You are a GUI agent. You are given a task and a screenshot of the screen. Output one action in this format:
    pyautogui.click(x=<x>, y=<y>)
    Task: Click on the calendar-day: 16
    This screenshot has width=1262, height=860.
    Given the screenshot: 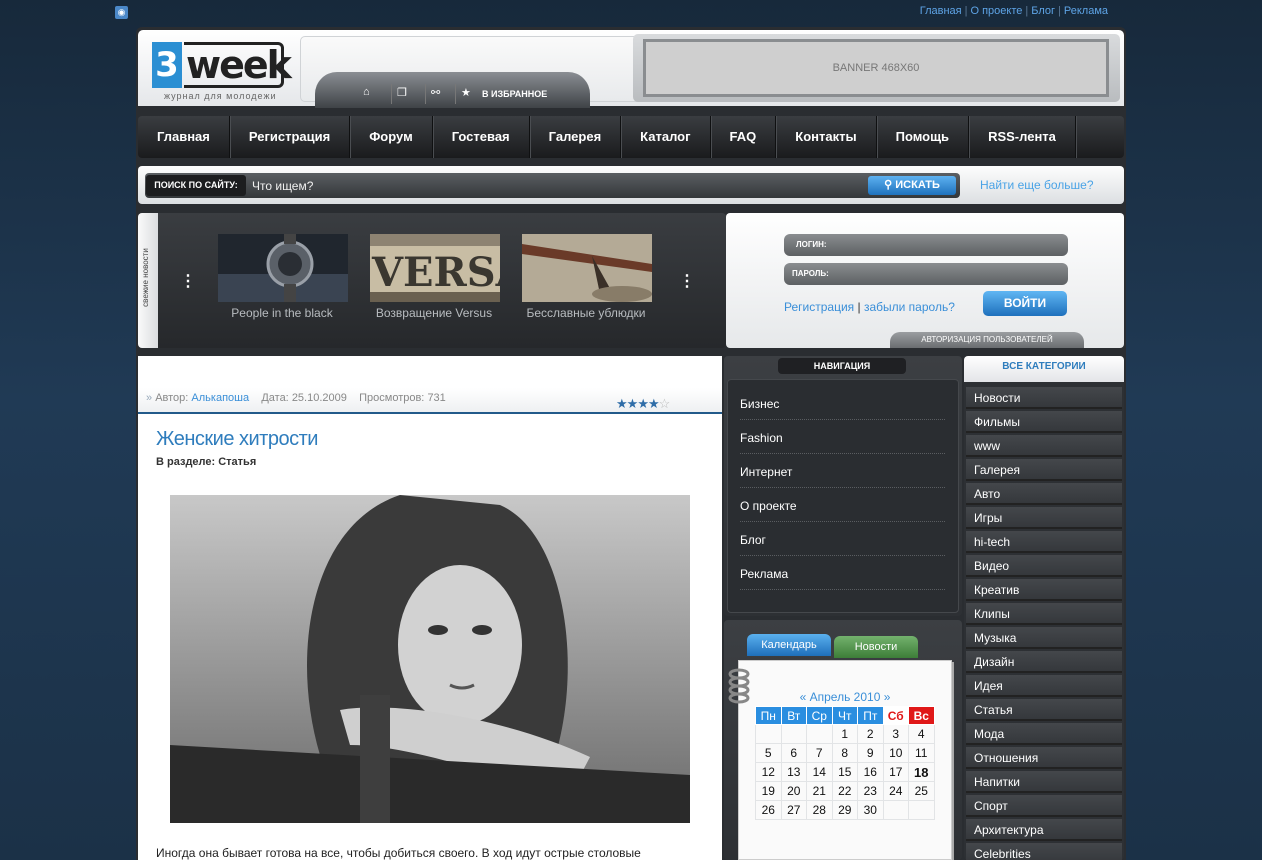 What is the action you would take?
    pyautogui.click(x=870, y=772)
    